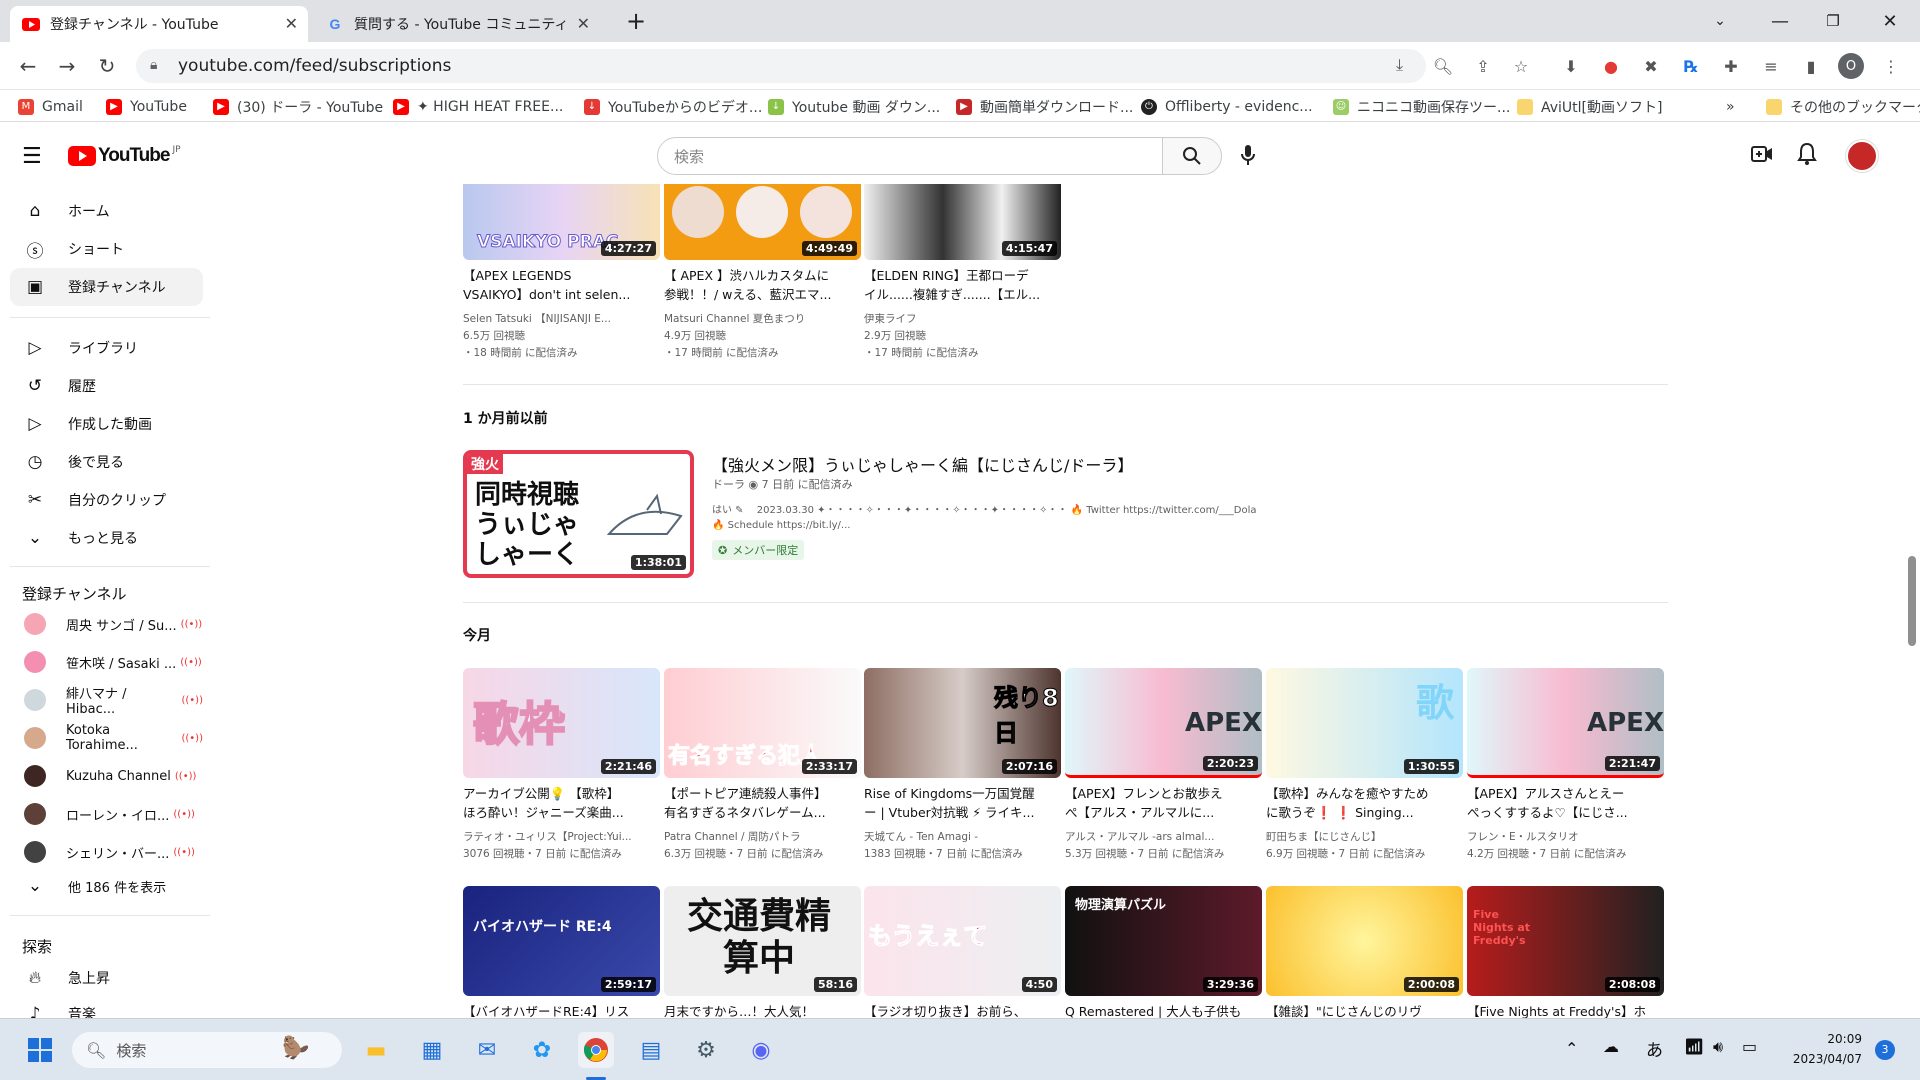  What do you see at coordinates (1651, 66) in the screenshot?
I see `x-ext-icon: ✖` at bounding box center [1651, 66].